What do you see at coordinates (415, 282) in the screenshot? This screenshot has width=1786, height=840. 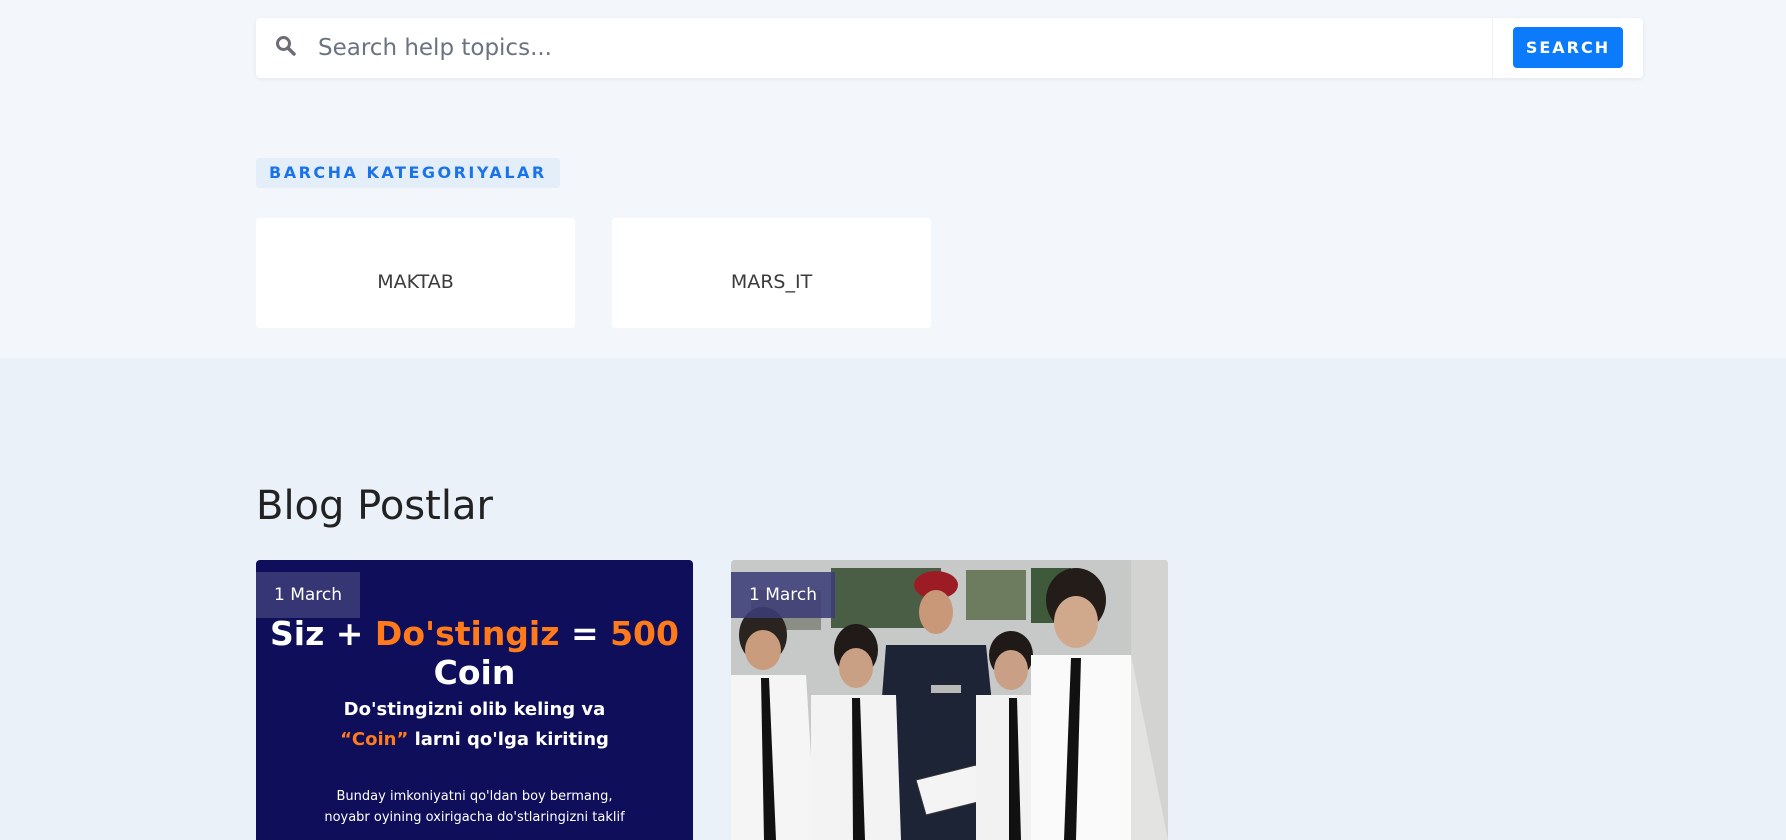 I see `category-label: MAKTAB` at bounding box center [415, 282].